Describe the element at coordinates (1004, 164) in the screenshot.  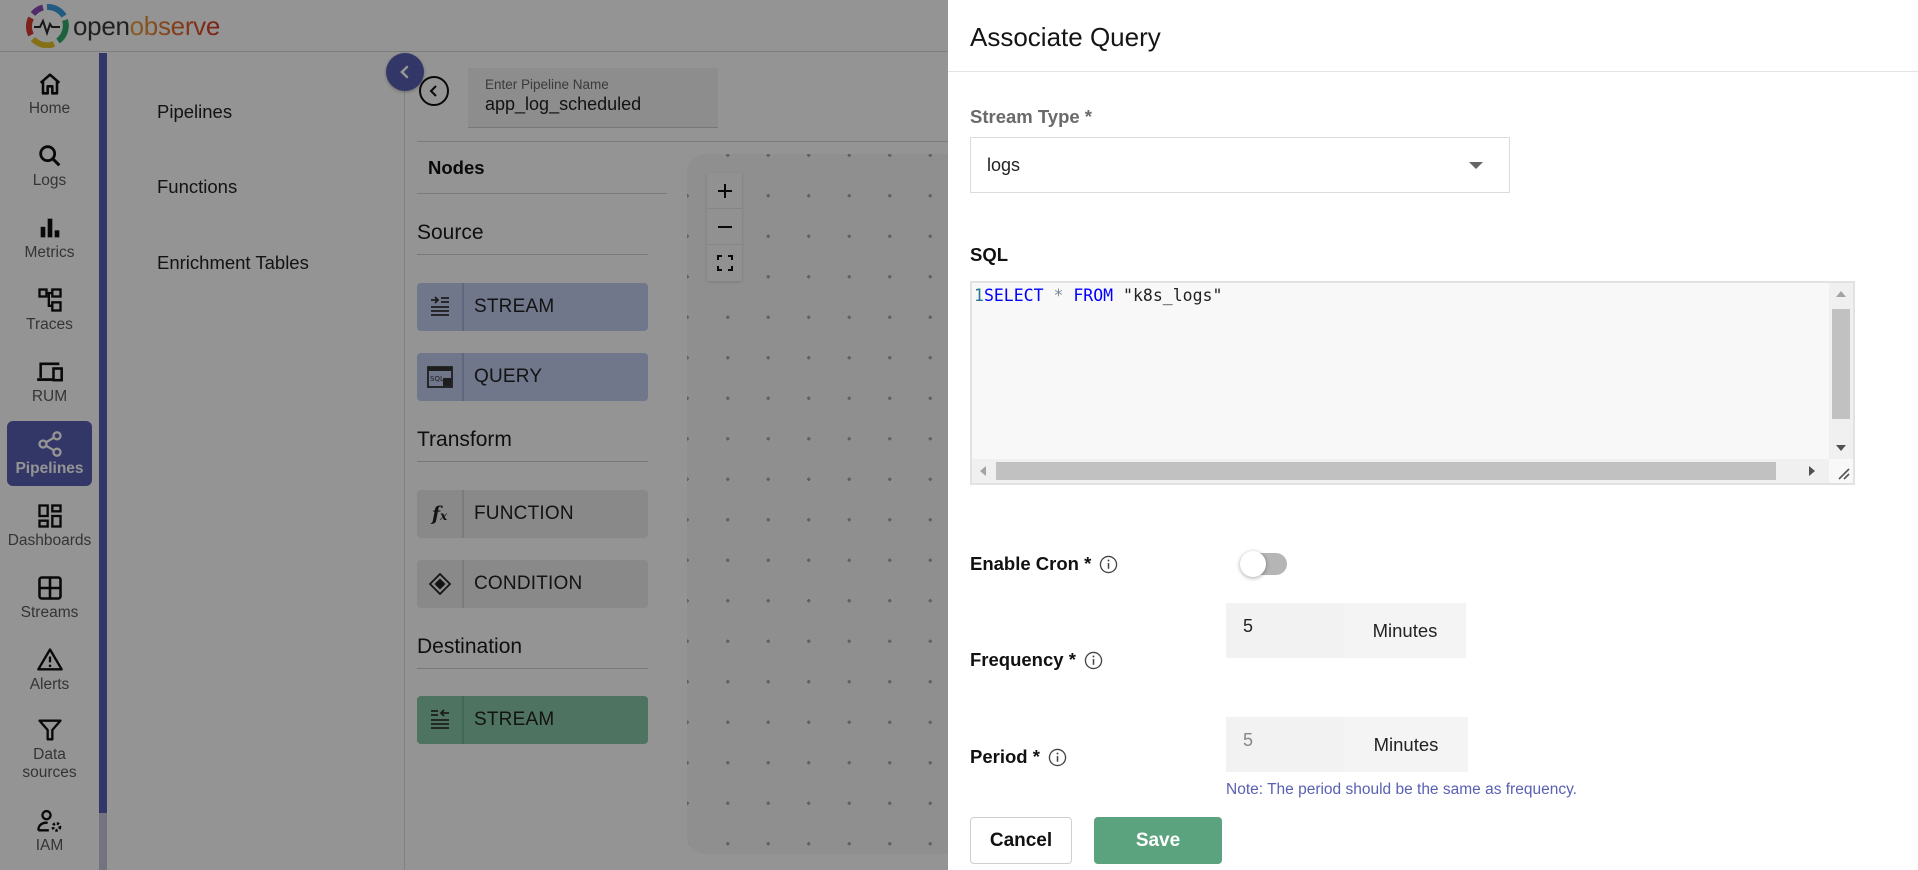
I see `stream-type-value: logs` at that location.